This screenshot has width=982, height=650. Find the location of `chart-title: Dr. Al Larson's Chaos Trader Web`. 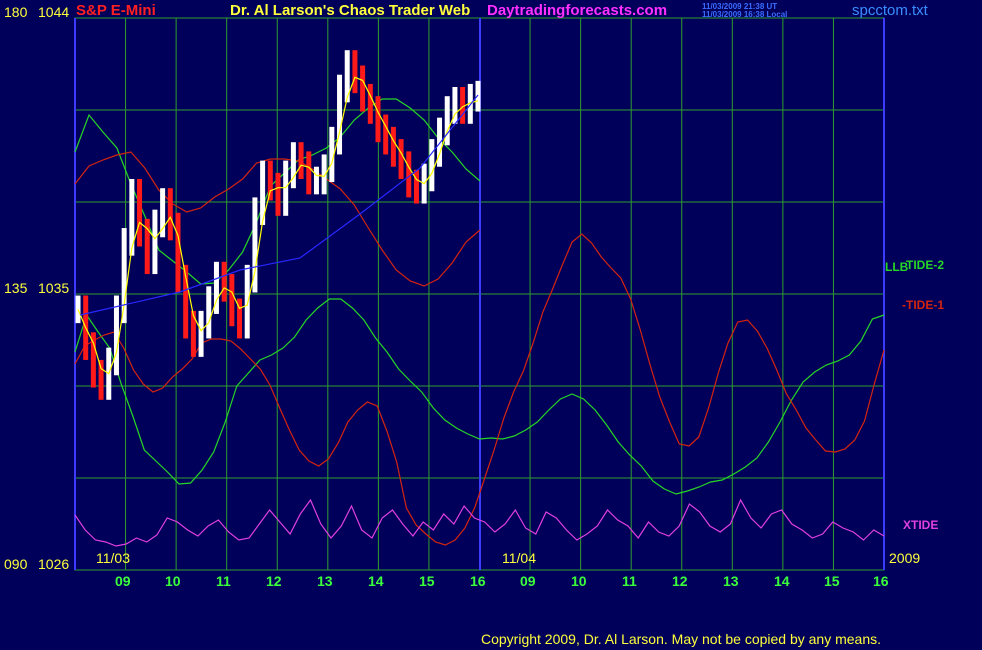

chart-title: Dr. Al Larson's Chaos Trader Web is located at coordinates (350, 10).